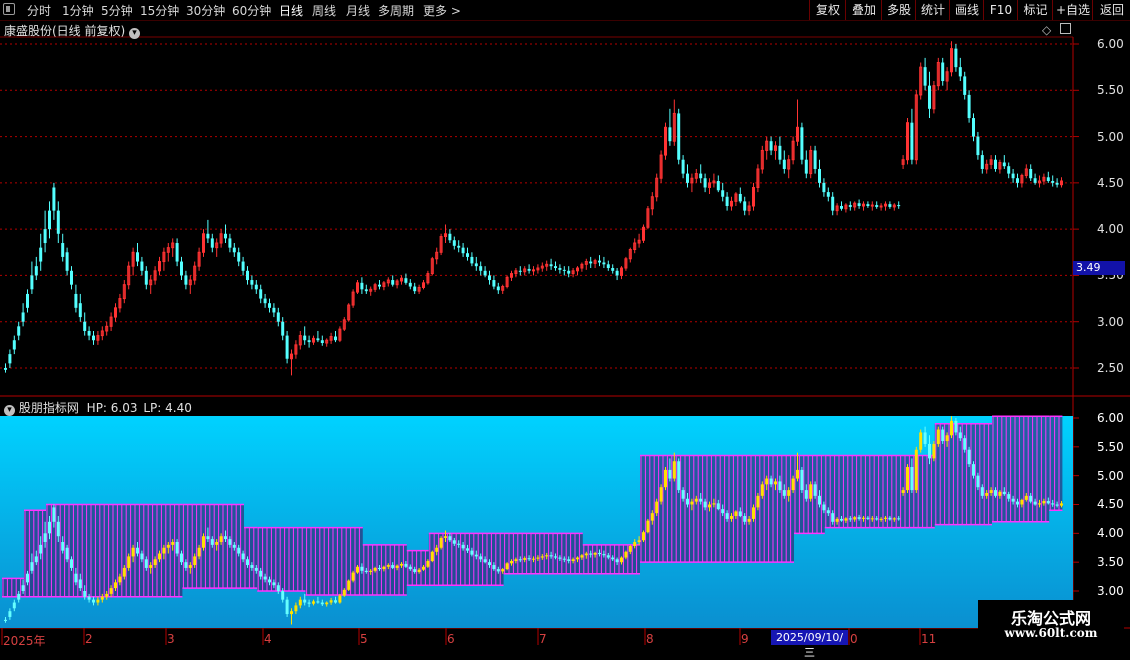  I want to click on panel-layout-icon, so click(1065, 28).